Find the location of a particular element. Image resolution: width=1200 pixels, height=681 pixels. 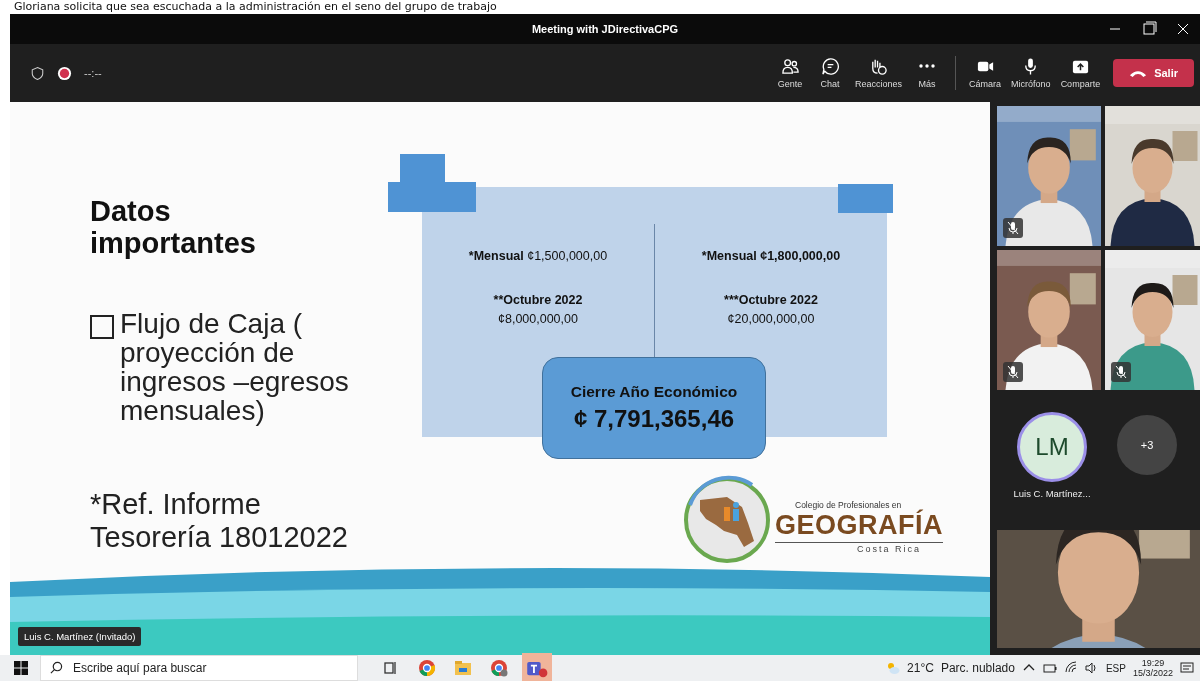

more-button: Más is located at coordinates (927, 73).